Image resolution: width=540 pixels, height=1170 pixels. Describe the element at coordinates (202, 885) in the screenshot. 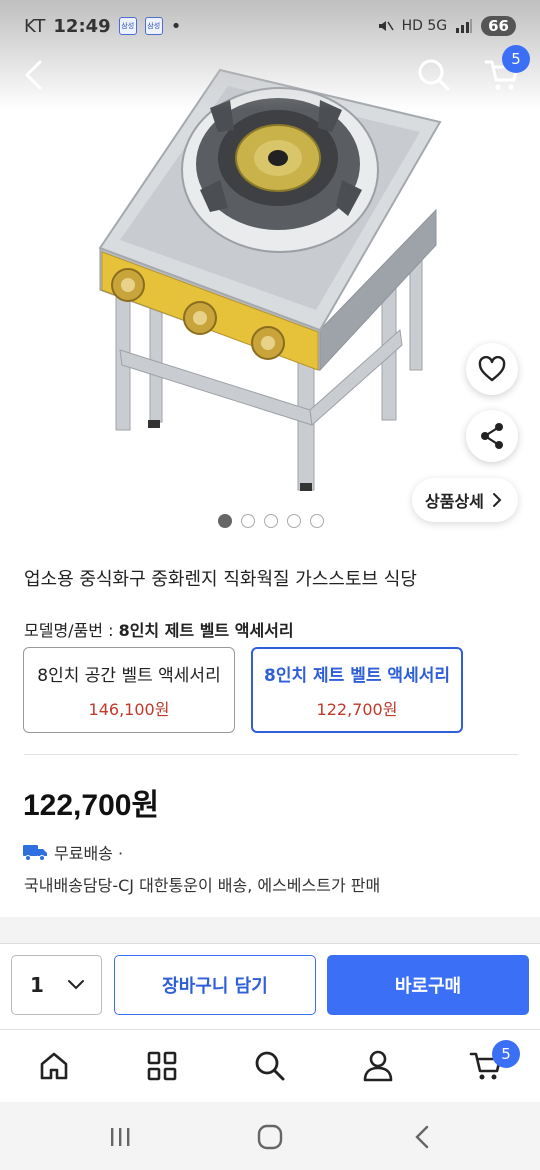

I see `shipping-detail: 국내배송담당-CJ 대한통운이 배송, 에스베스트가 판매` at that location.